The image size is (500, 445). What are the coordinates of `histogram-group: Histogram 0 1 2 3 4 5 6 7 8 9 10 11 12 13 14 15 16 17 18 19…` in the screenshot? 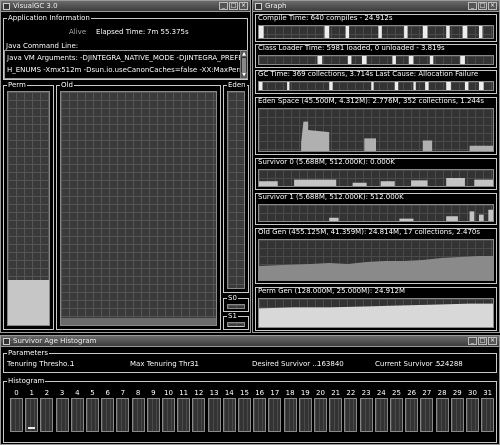 It's located at (250, 410).